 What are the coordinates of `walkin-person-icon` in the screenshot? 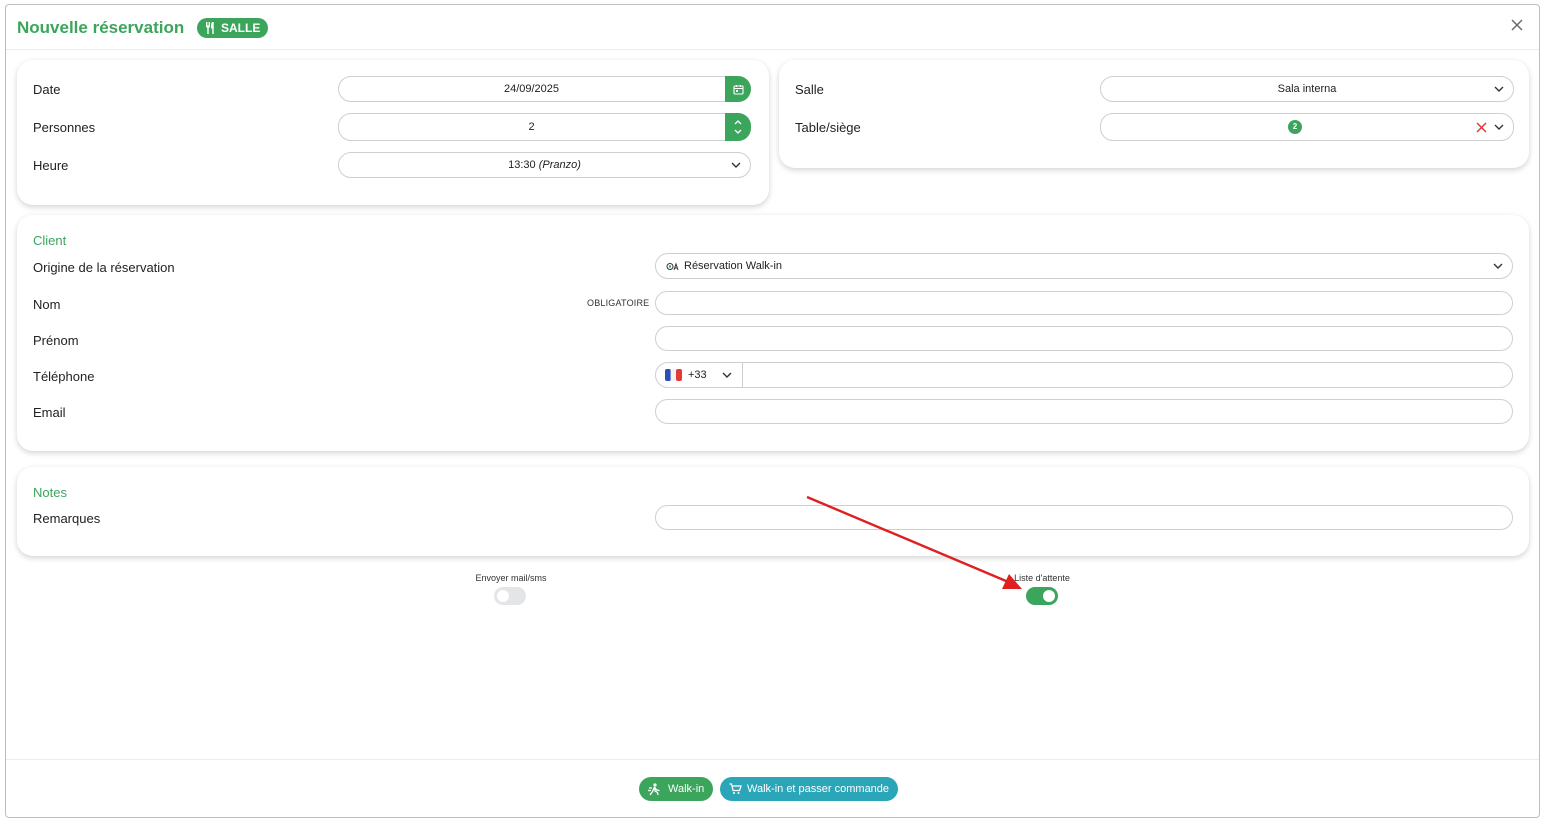 It's located at (654, 788).